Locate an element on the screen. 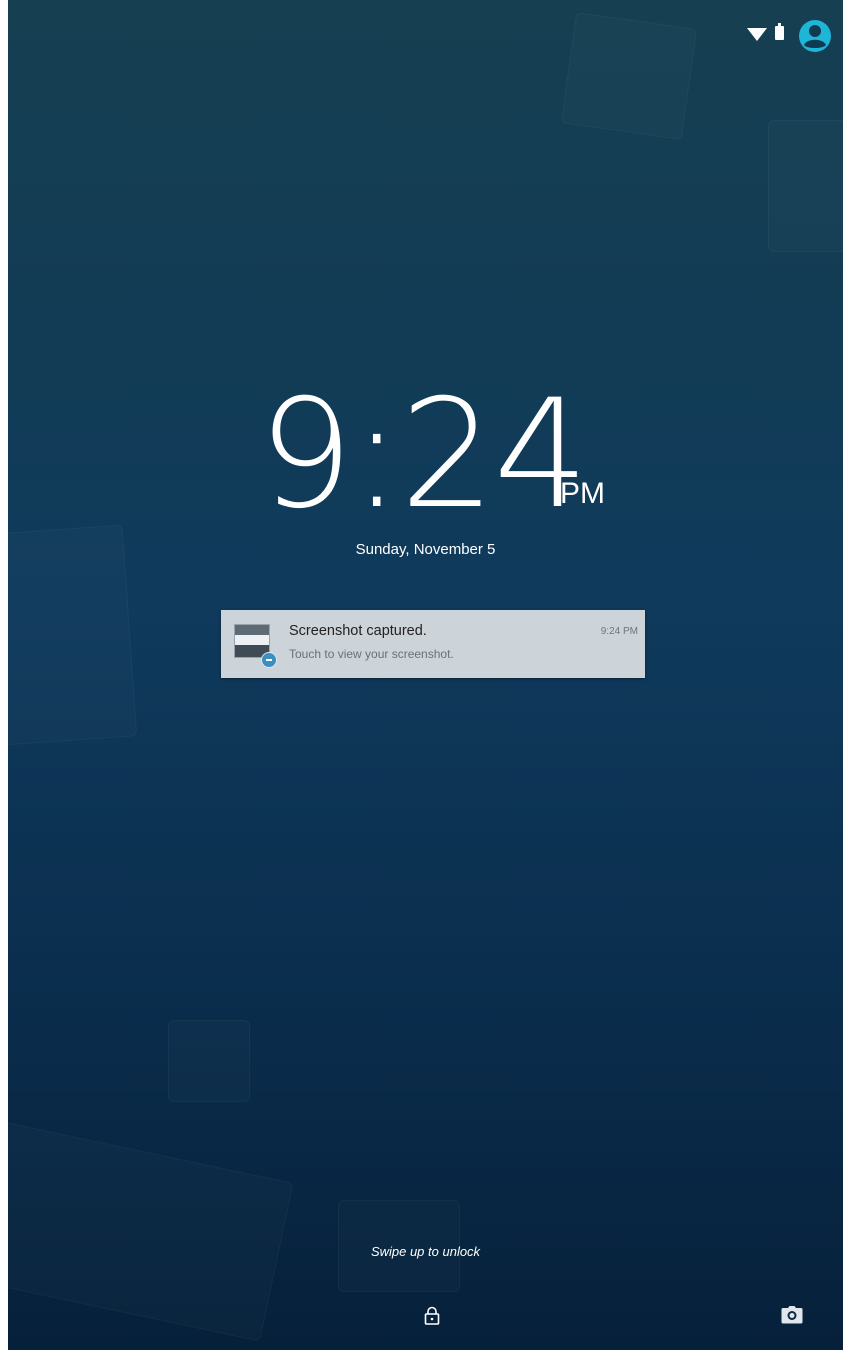 This screenshot has width=843, height=1350. status-bar is located at coordinates (783, 36).